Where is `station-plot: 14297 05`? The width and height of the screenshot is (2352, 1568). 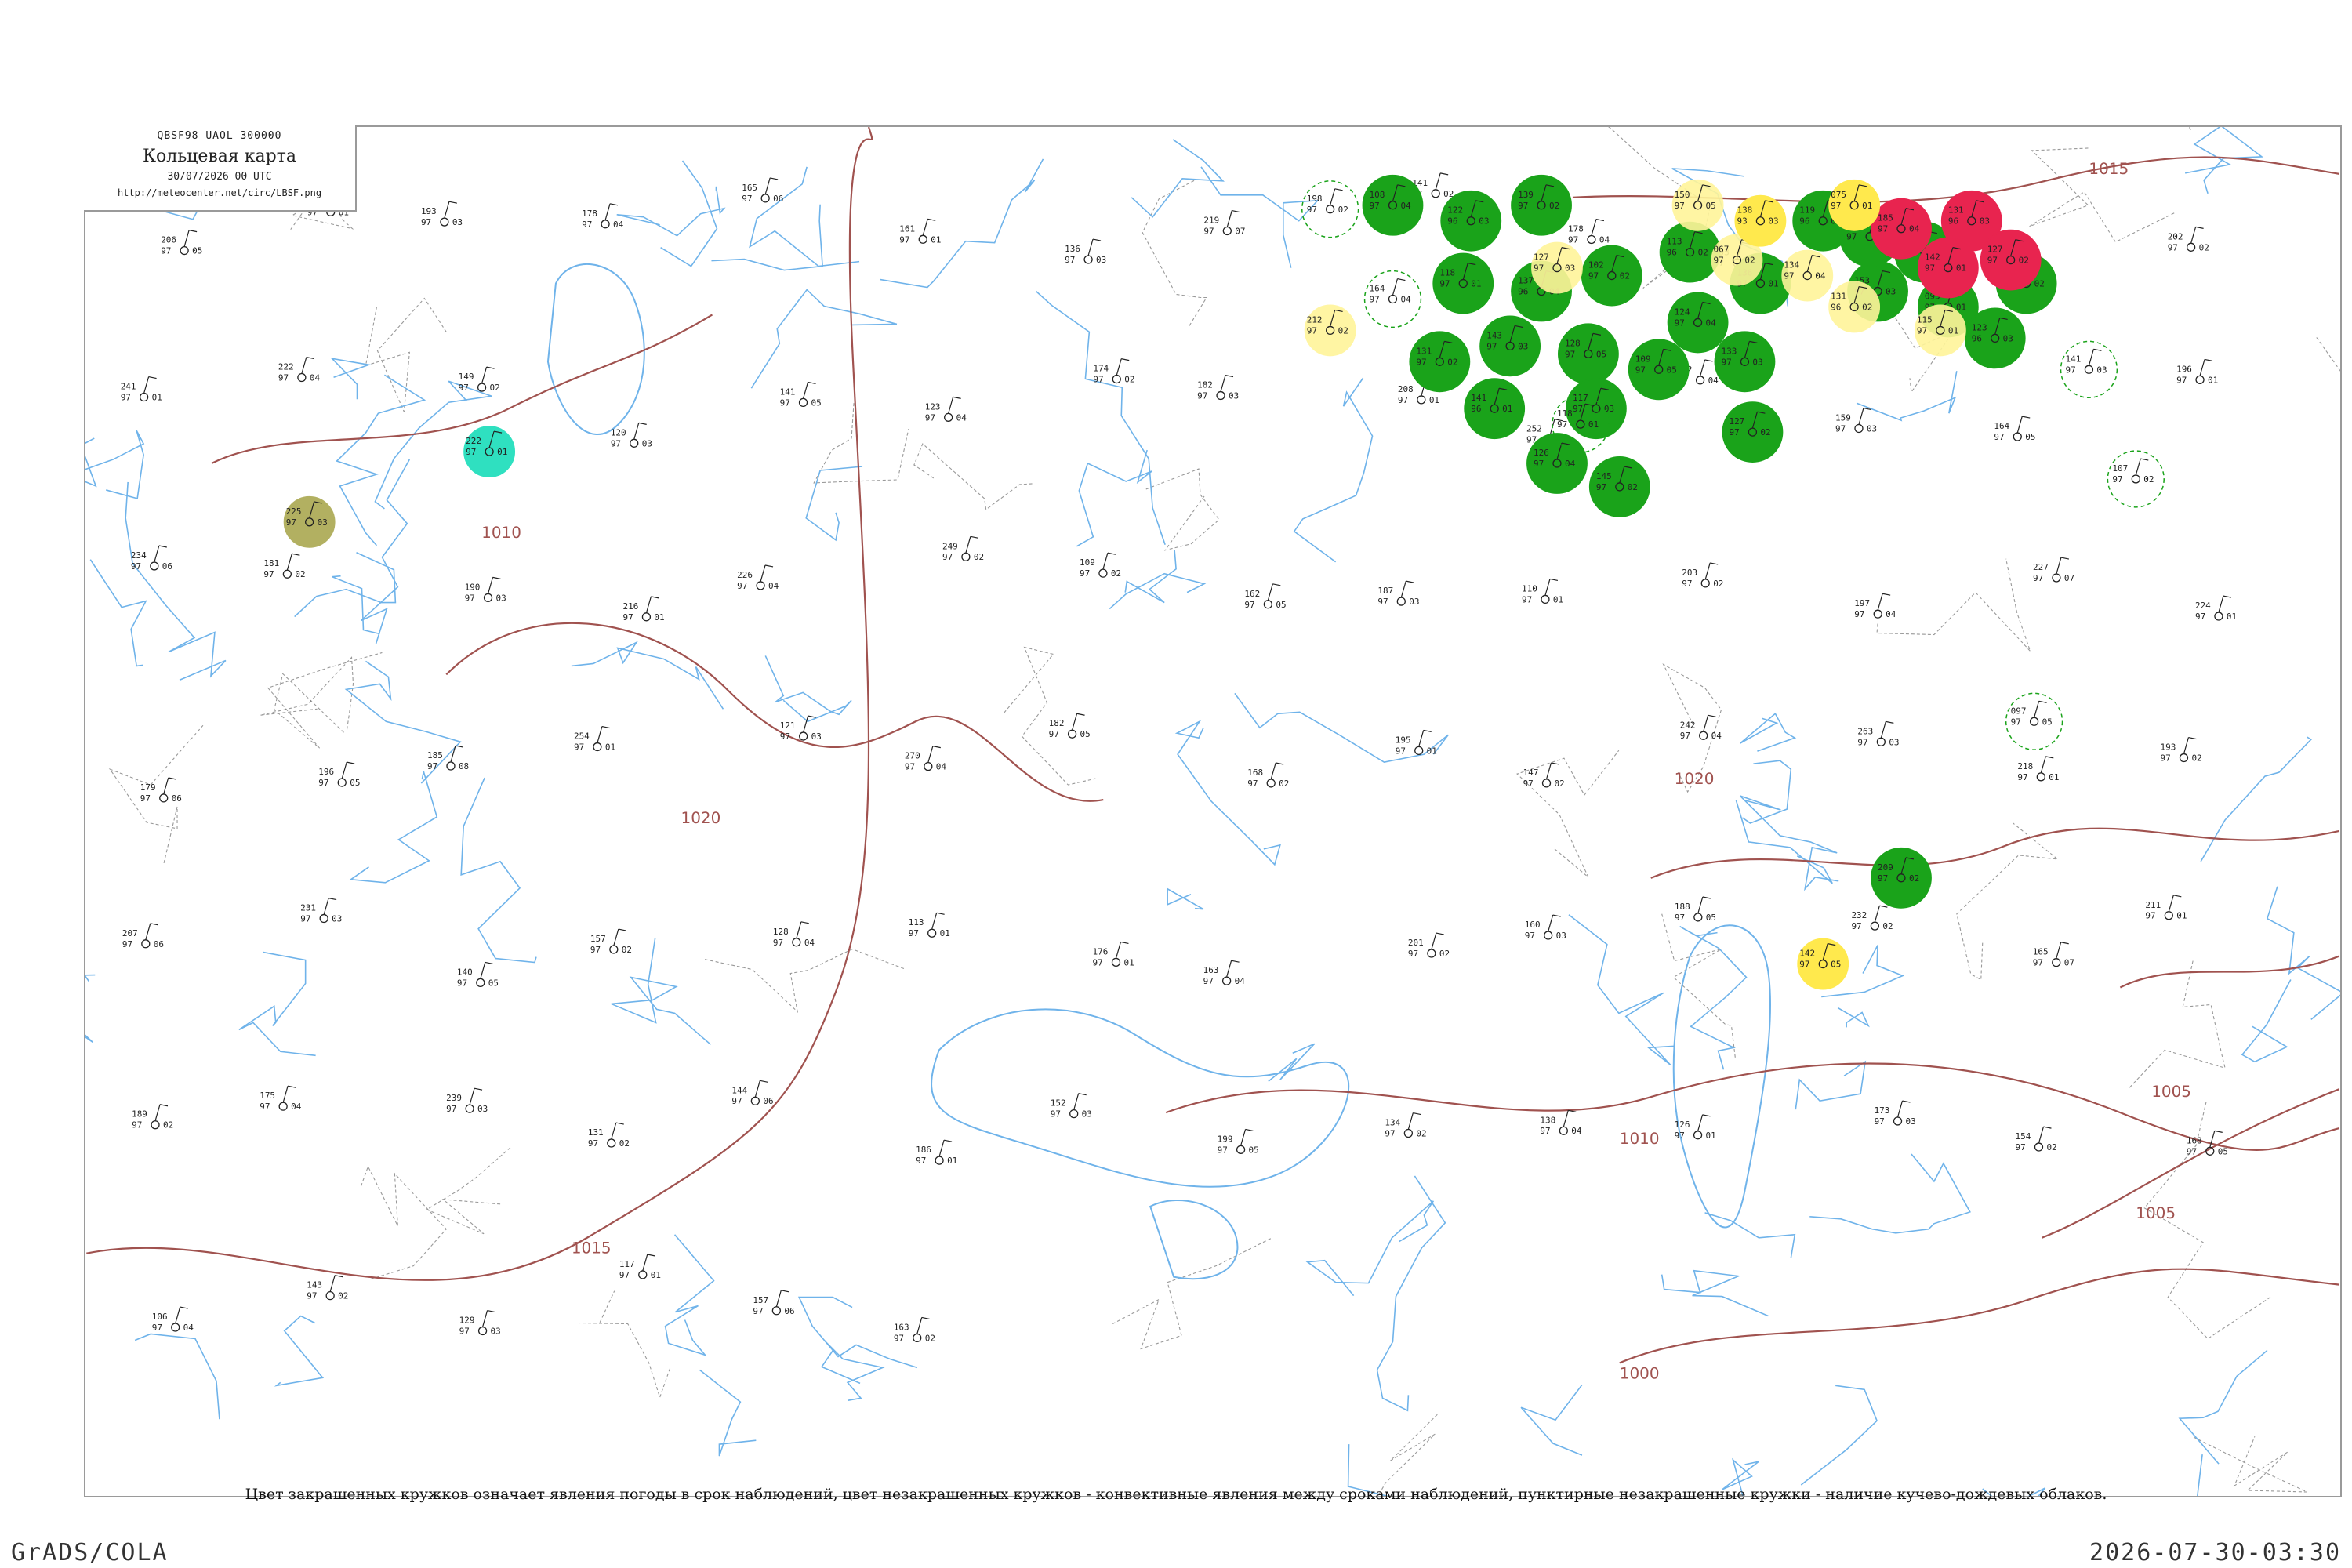 station-plot: 14297 05 is located at coordinates (1823, 964).